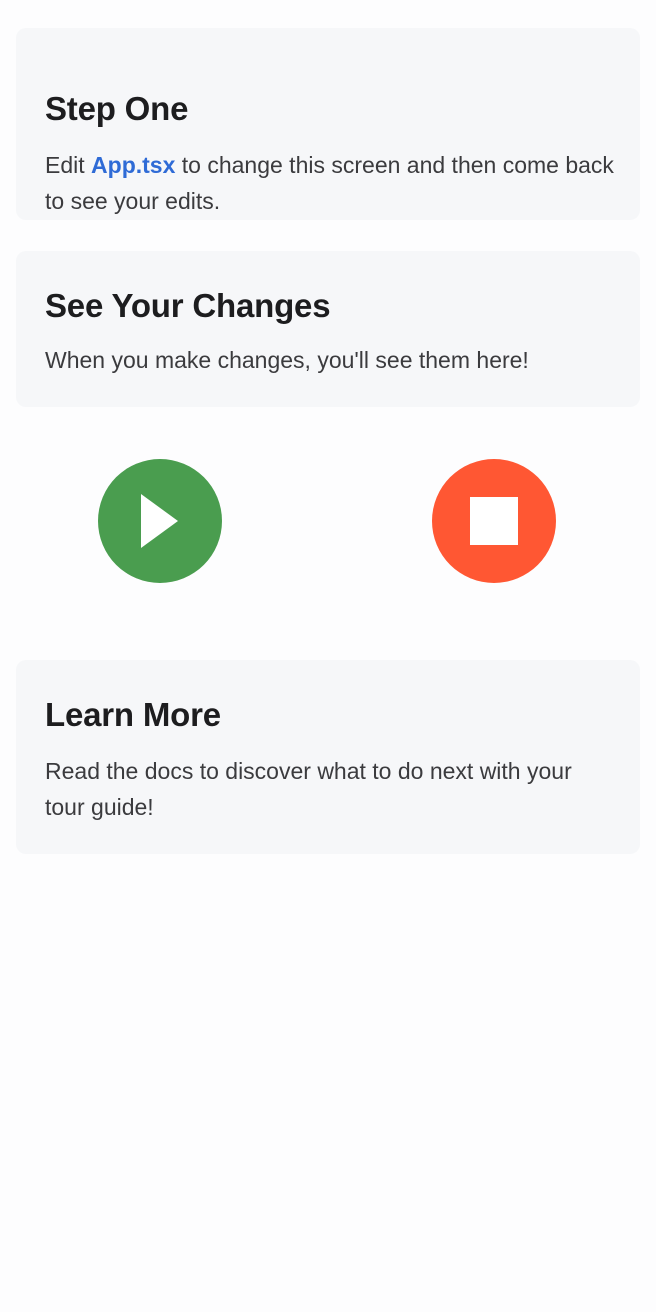  What do you see at coordinates (188, 305) in the screenshot?
I see `see-changes-title: See Your Changes` at bounding box center [188, 305].